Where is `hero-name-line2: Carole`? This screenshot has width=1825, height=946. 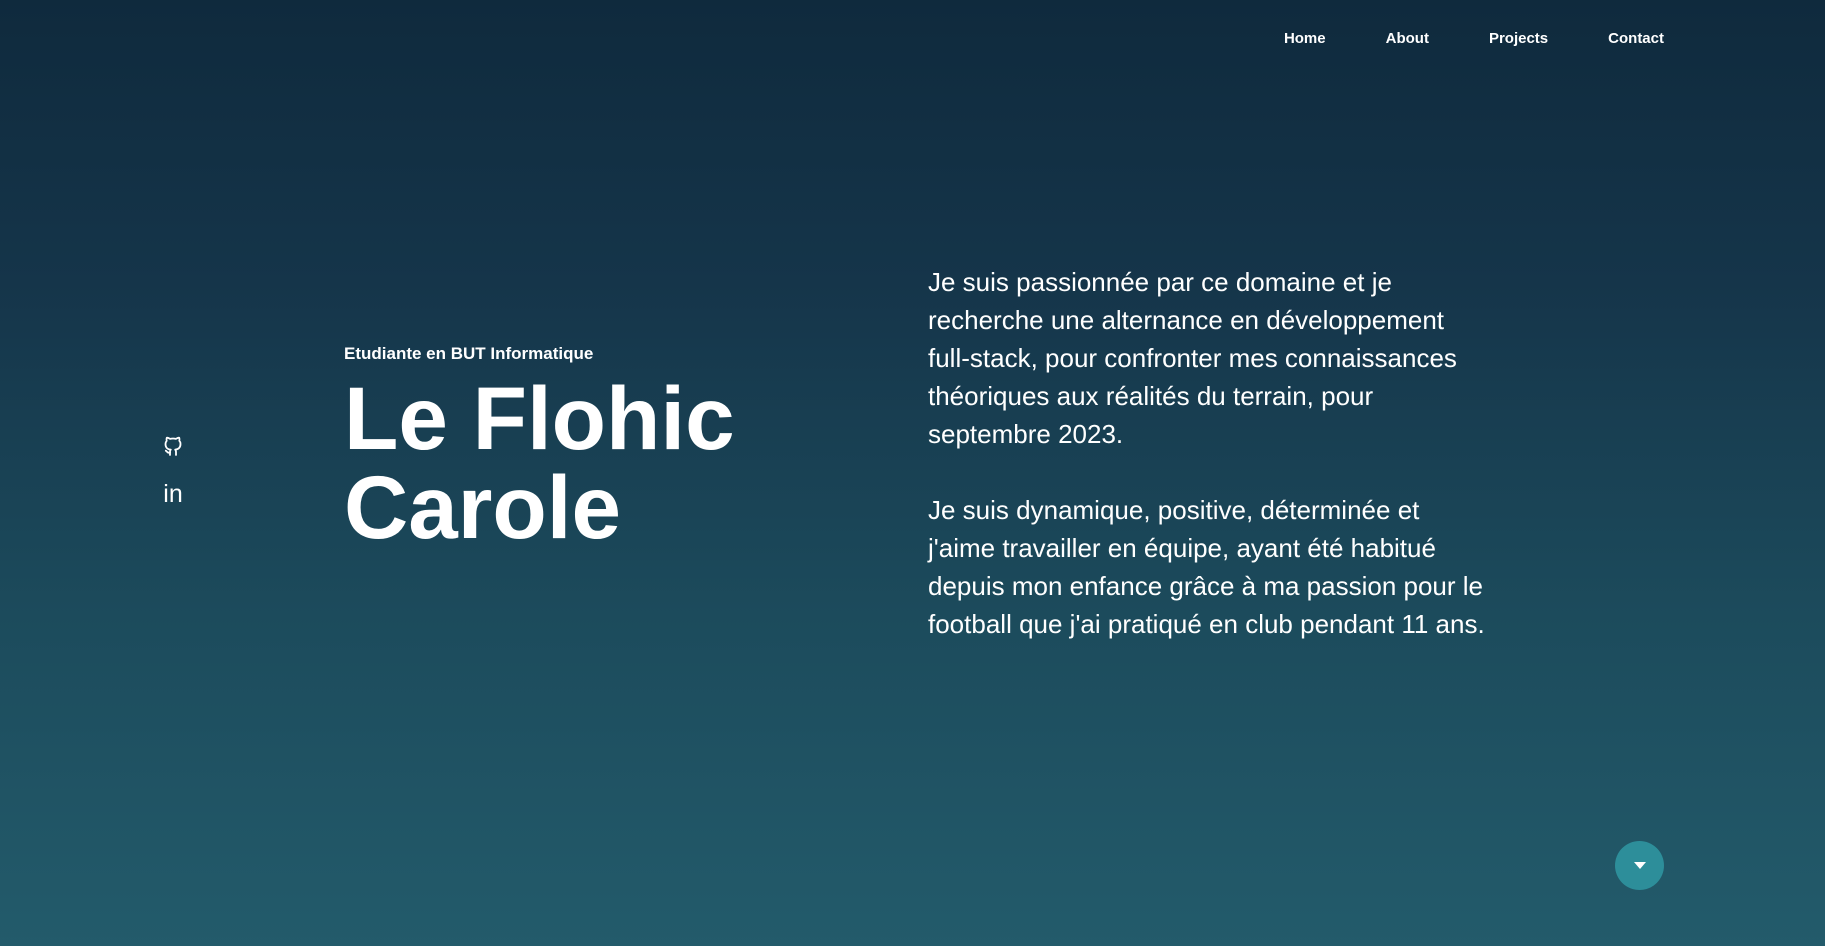 hero-name-line2: Carole is located at coordinates (482, 507).